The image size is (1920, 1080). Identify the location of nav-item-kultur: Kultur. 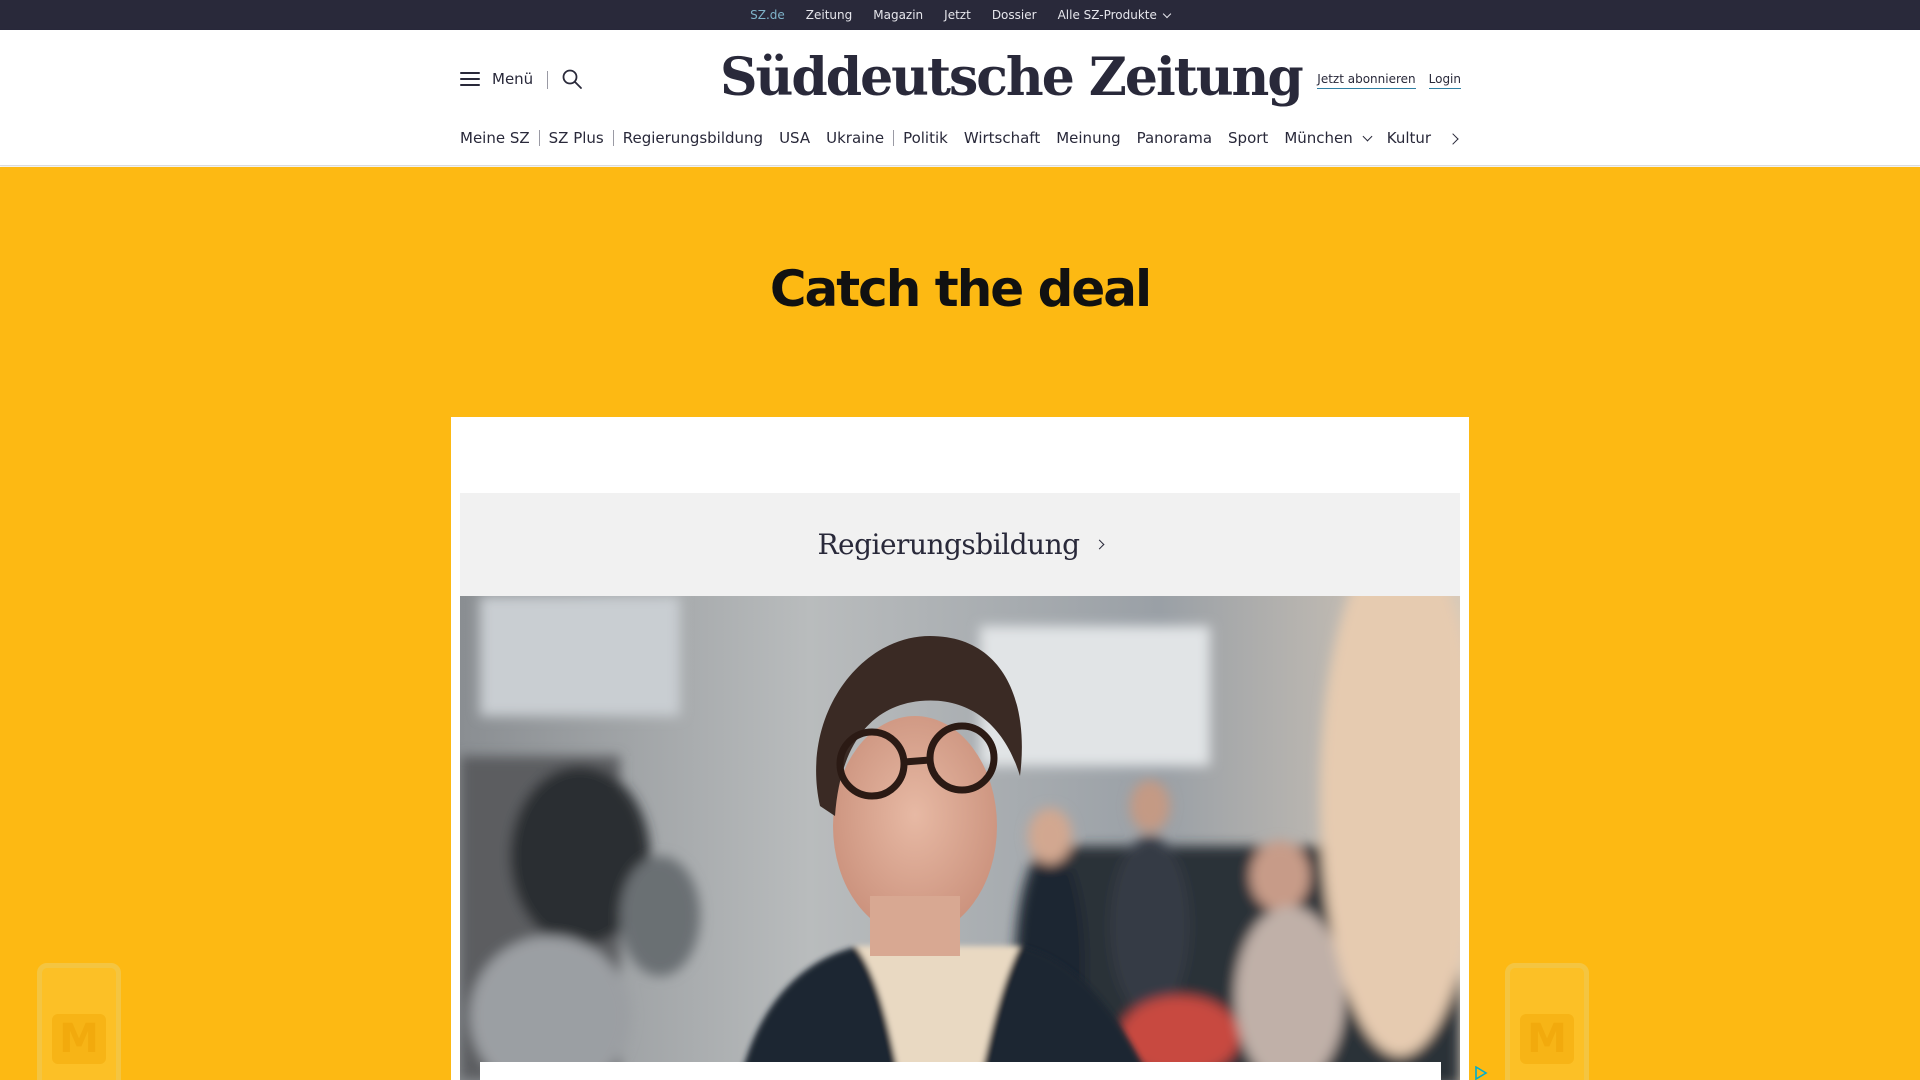
(1409, 138).